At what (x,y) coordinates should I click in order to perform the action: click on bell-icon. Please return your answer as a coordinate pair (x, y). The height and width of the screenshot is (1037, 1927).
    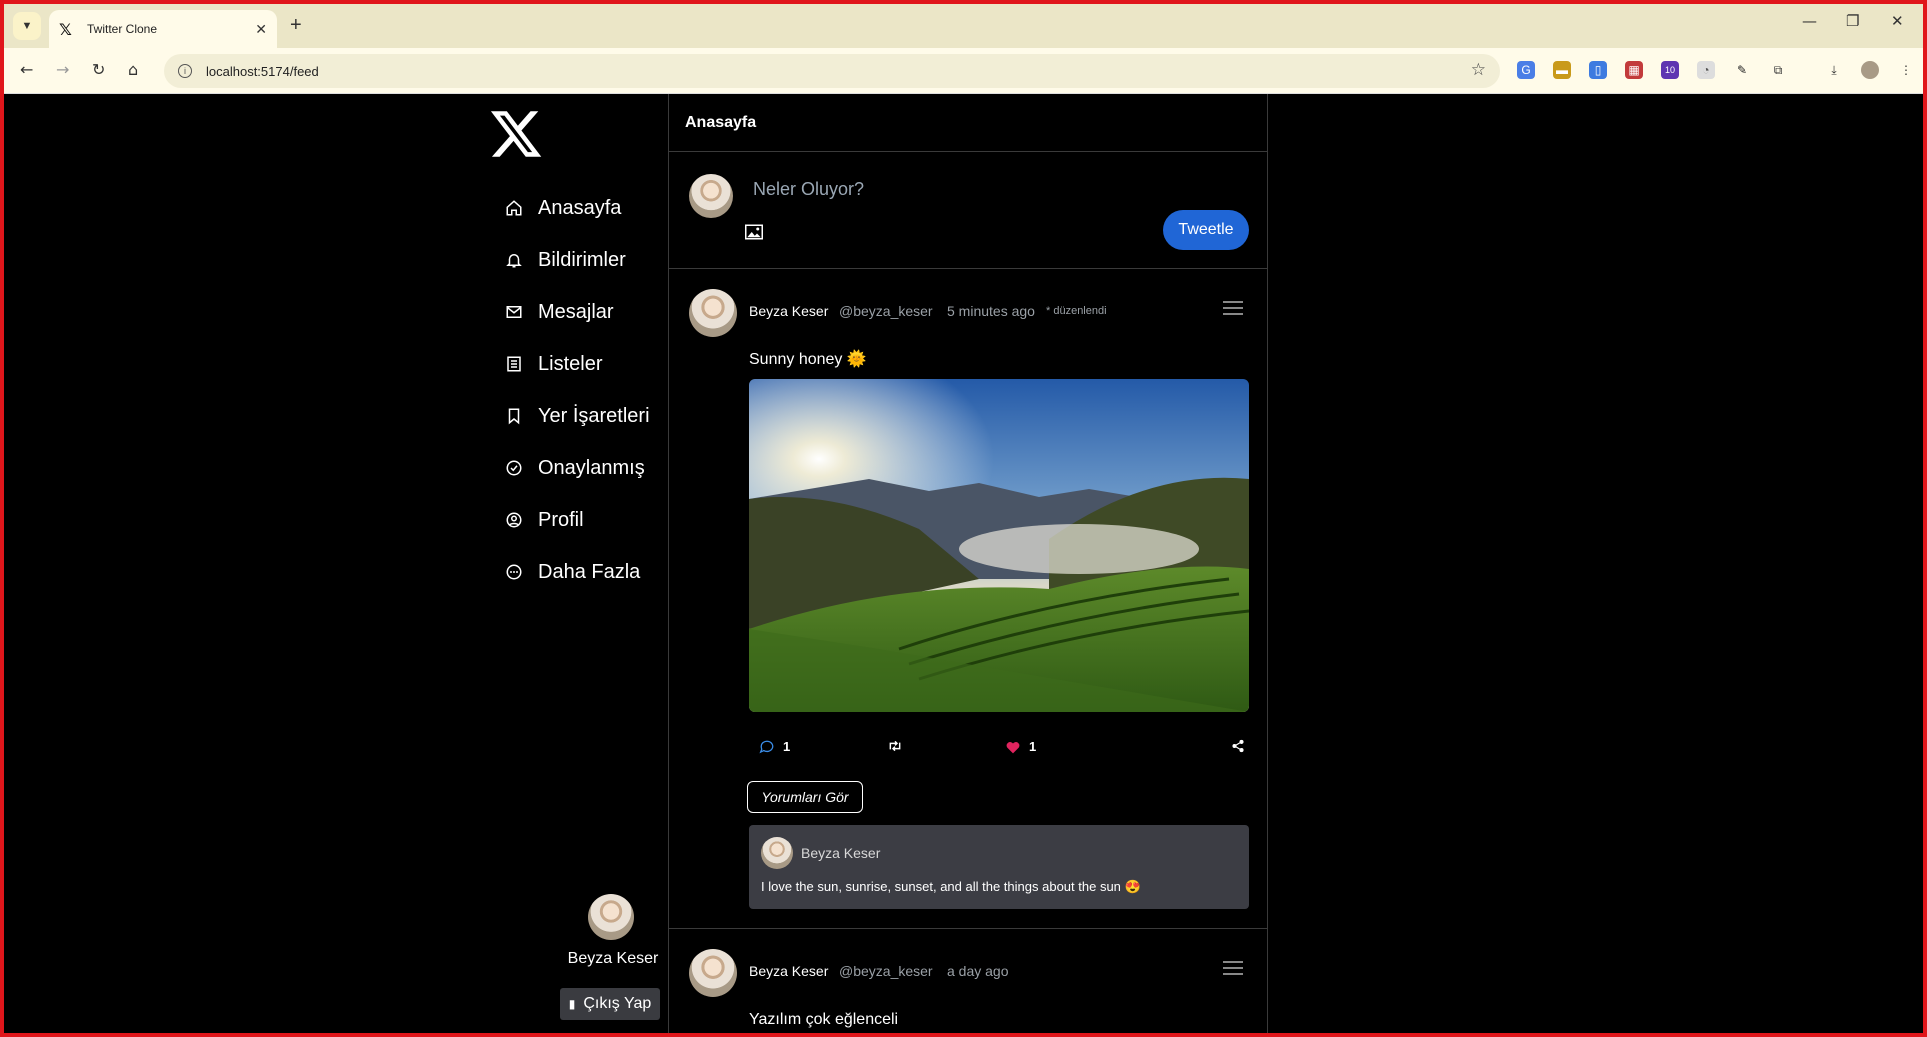
    Looking at the image, I should click on (514, 260).